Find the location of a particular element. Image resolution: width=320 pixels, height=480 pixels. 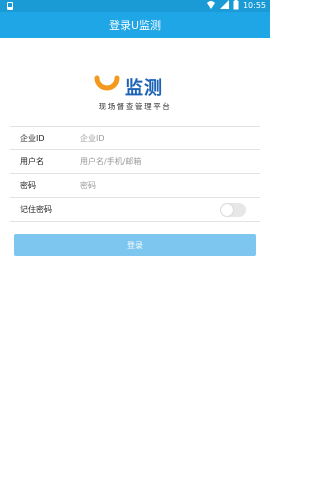

logo-smile-icon is located at coordinates (107, 85).